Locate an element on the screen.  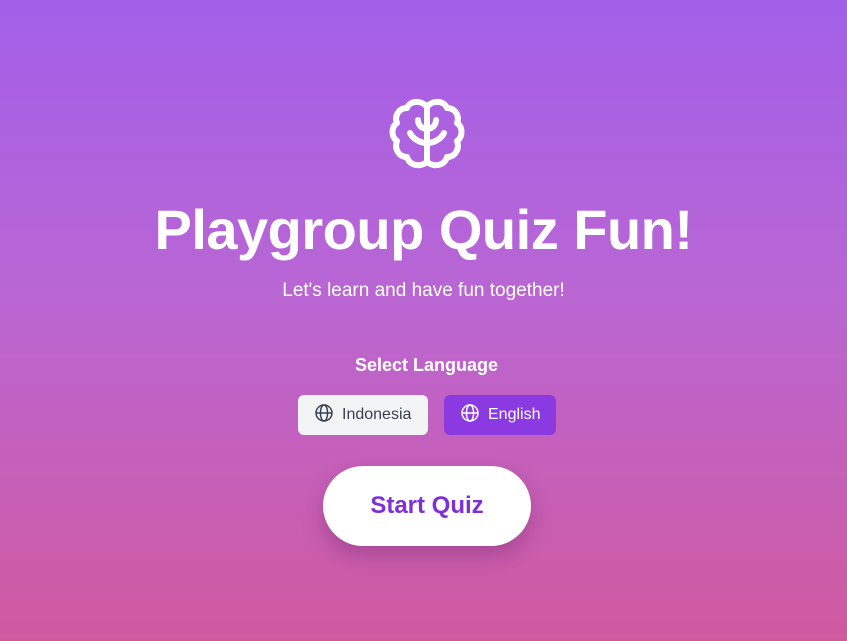
language-button-indonesia: Indonesia is located at coordinates (363, 415).